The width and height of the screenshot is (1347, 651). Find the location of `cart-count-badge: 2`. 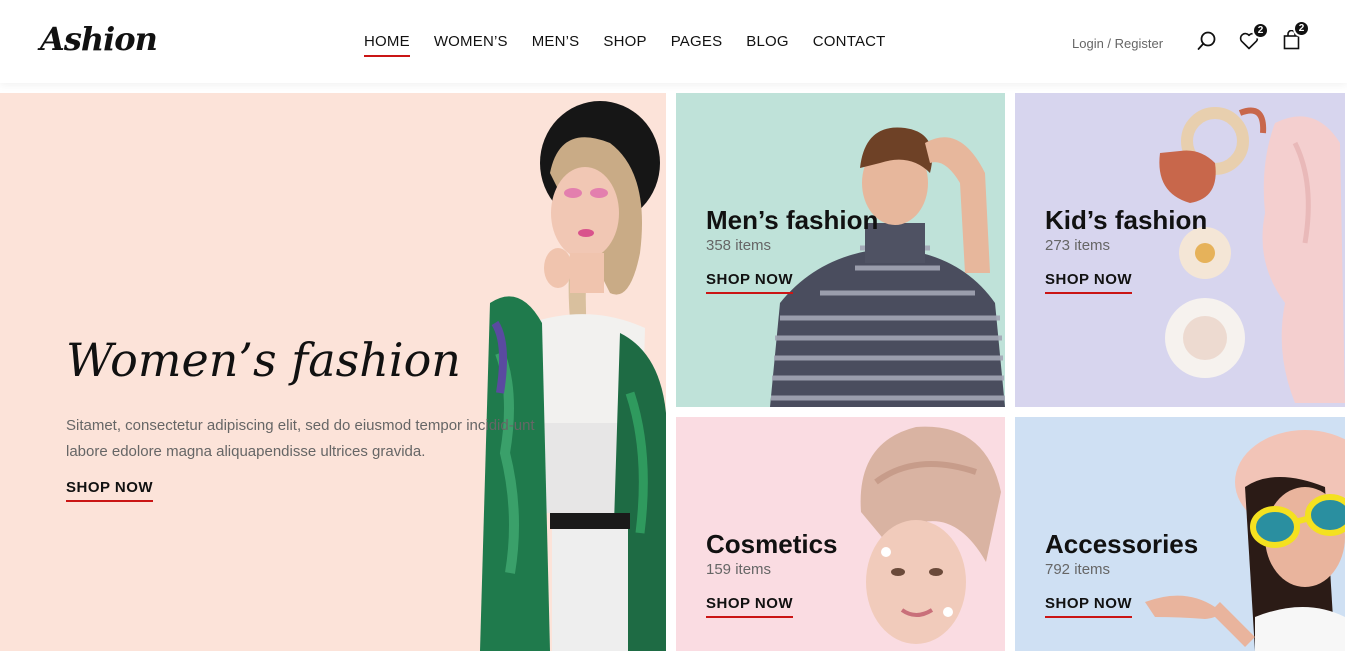

cart-count-badge: 2 is located at coordinates (1301, 28).